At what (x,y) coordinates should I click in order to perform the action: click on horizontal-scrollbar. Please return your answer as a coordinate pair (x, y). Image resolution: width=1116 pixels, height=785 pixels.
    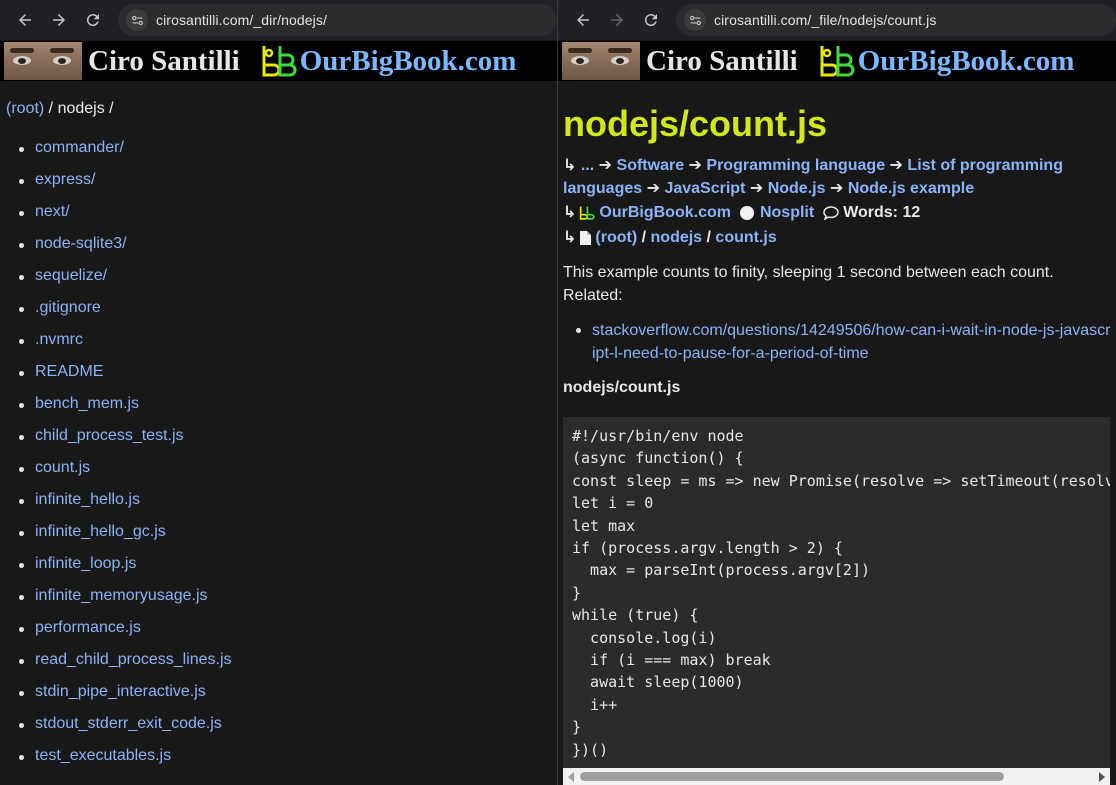
    Looking at the image, I should click on (836, 776).